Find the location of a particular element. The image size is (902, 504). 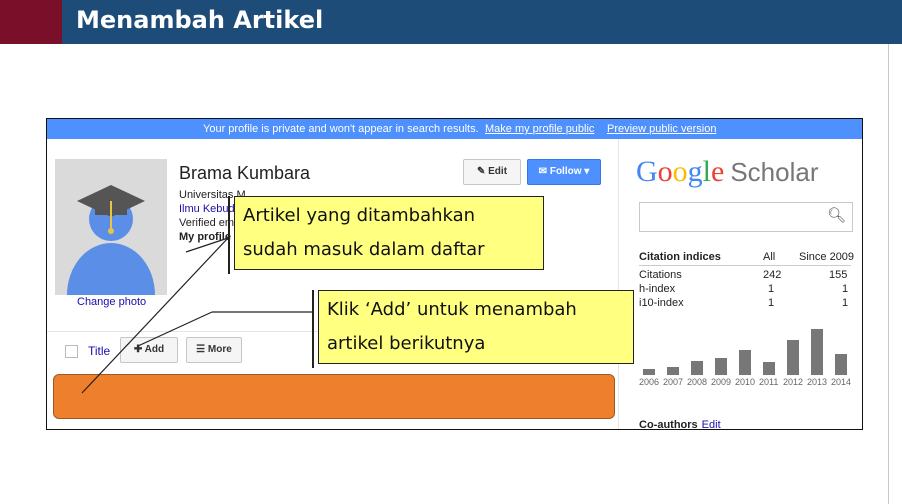

follow-button: ✉ Follow ▾ is located at coordinates (564, 172).